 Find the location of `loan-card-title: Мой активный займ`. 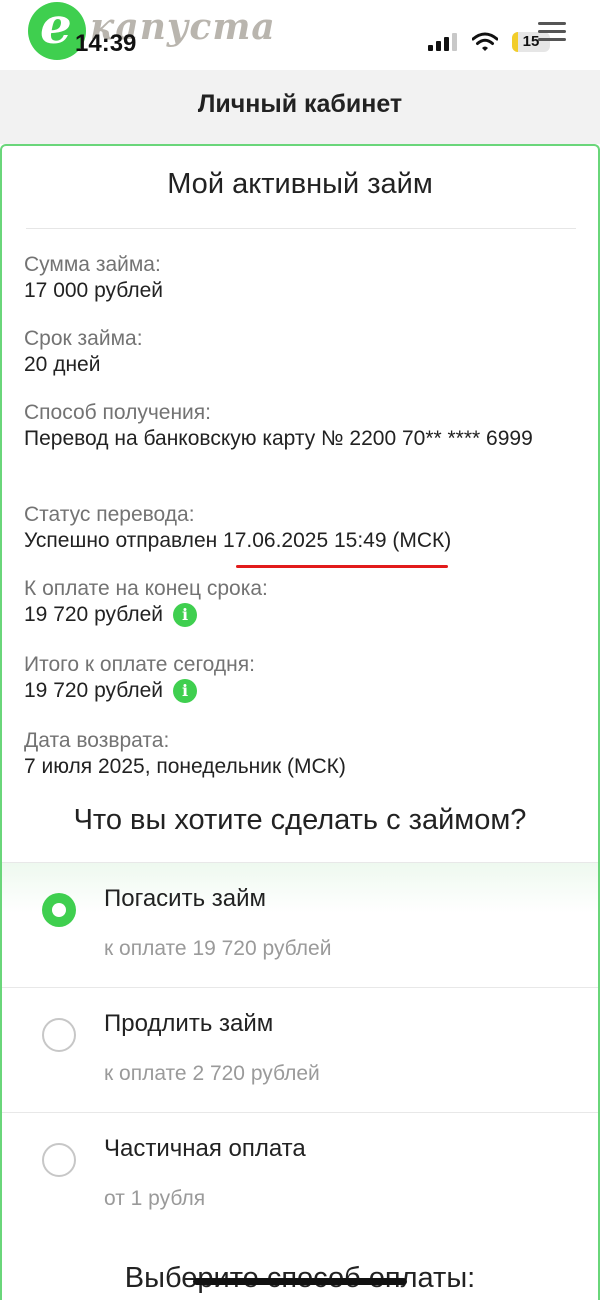

loan-card-title: Мой активный займ is located at coordinates (300, 184).